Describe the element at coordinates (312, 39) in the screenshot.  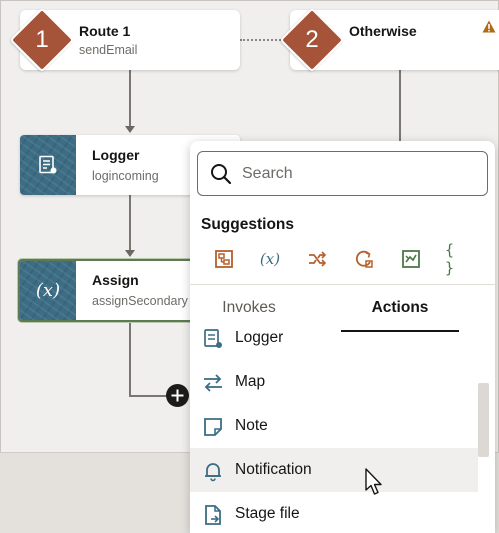
I see `route-number: 2` at that location.